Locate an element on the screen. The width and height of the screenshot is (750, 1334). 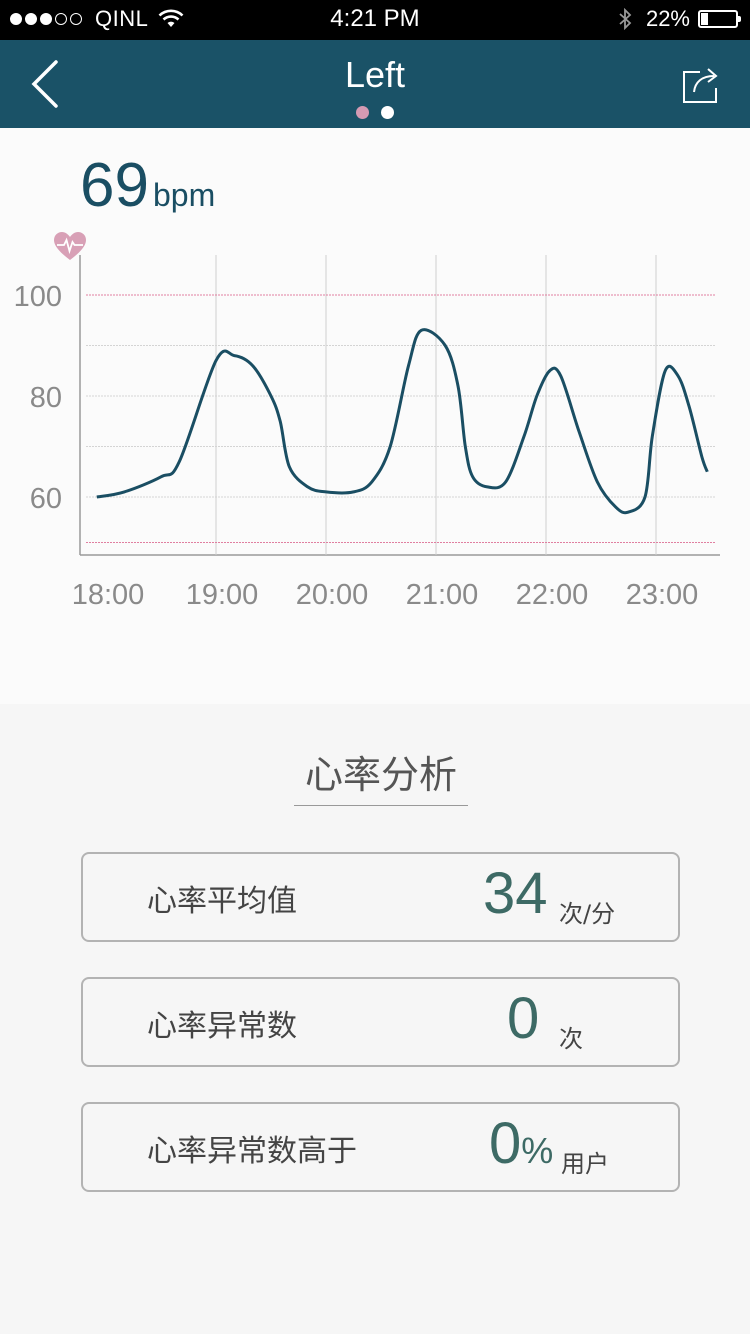
x-tick-label: 20:00 is located at coordinates (332, 595).